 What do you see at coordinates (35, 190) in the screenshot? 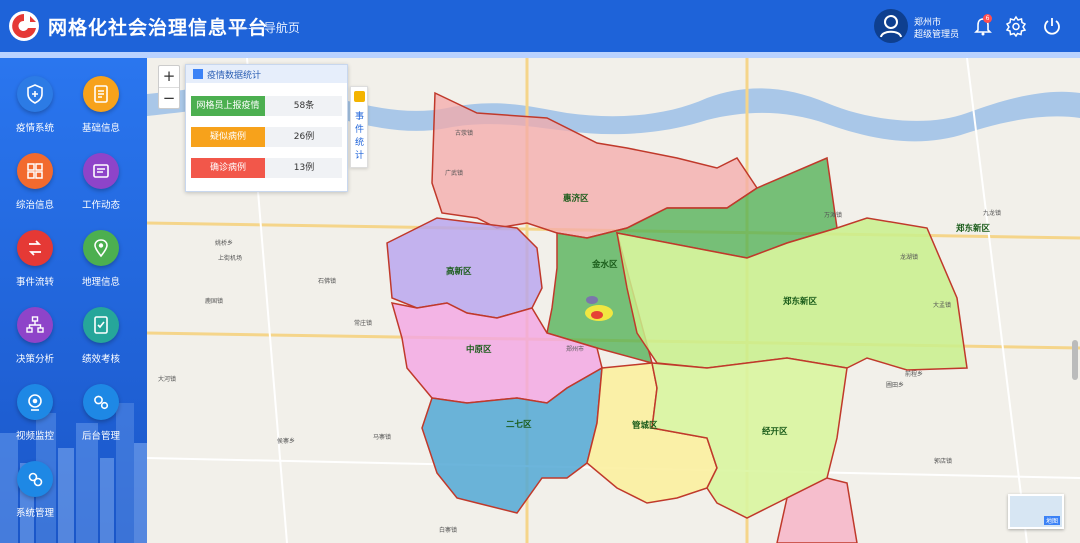
I see `nav-item-governance-info: 综治信息` at bounding box center [35, 190].